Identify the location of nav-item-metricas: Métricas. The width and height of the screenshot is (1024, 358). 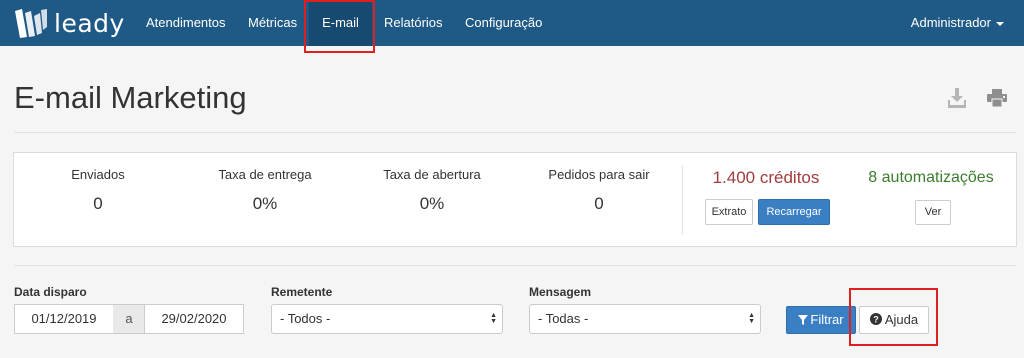
(272, 23).